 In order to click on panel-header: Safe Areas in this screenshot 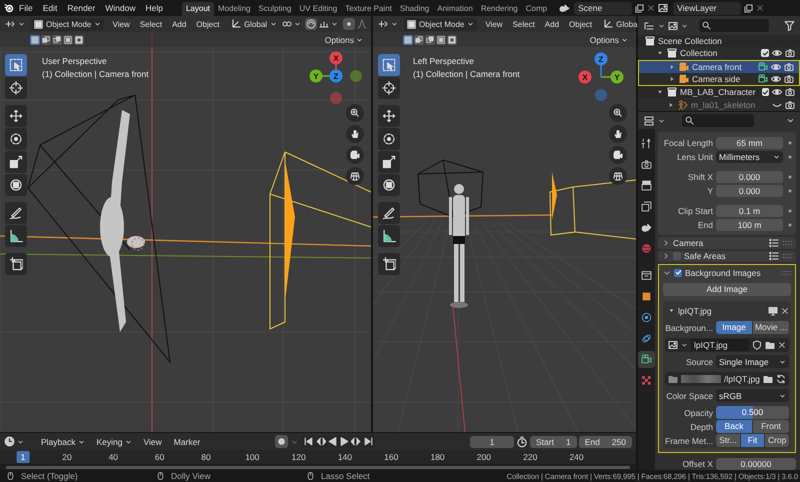, I will do `click(727, 256)`.